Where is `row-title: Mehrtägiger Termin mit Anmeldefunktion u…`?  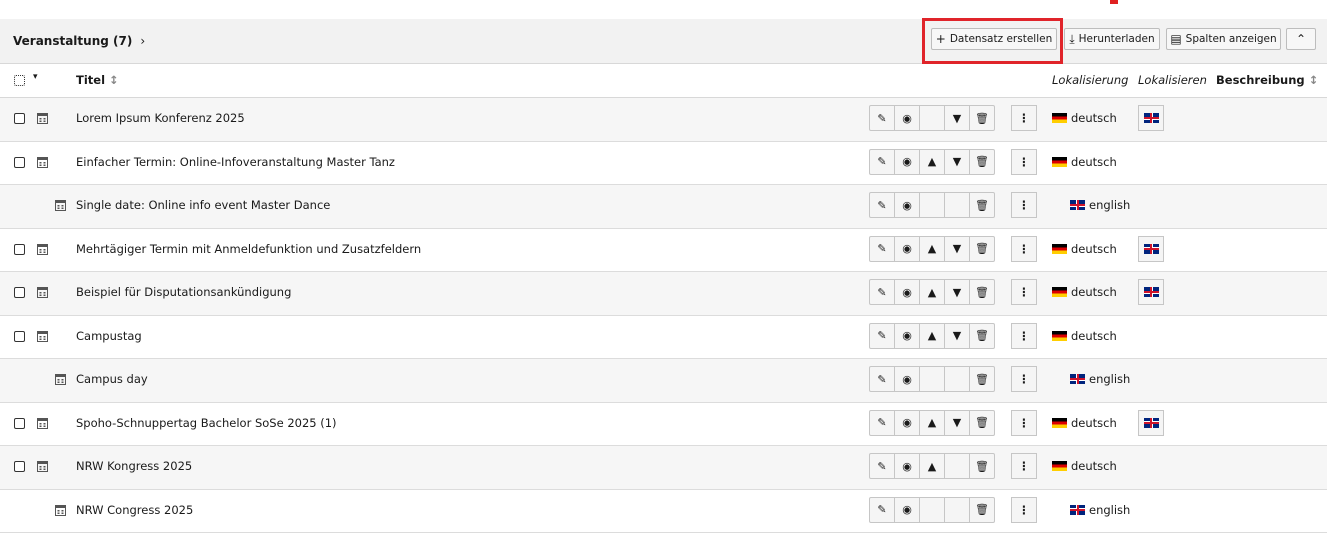 row-title: Mehrtägiger Termin mit Anmeldefunktion u… is located at coordinates (248, 249).